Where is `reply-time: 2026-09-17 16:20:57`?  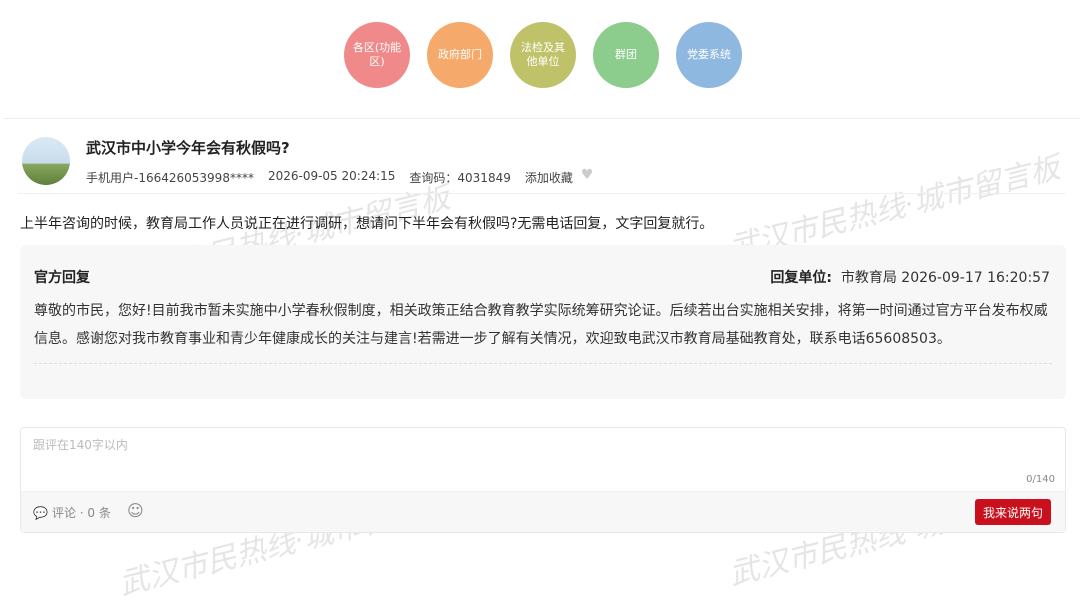 reply-time: 2026-09-17 16:20:57 is located at coordinates (975, 278).